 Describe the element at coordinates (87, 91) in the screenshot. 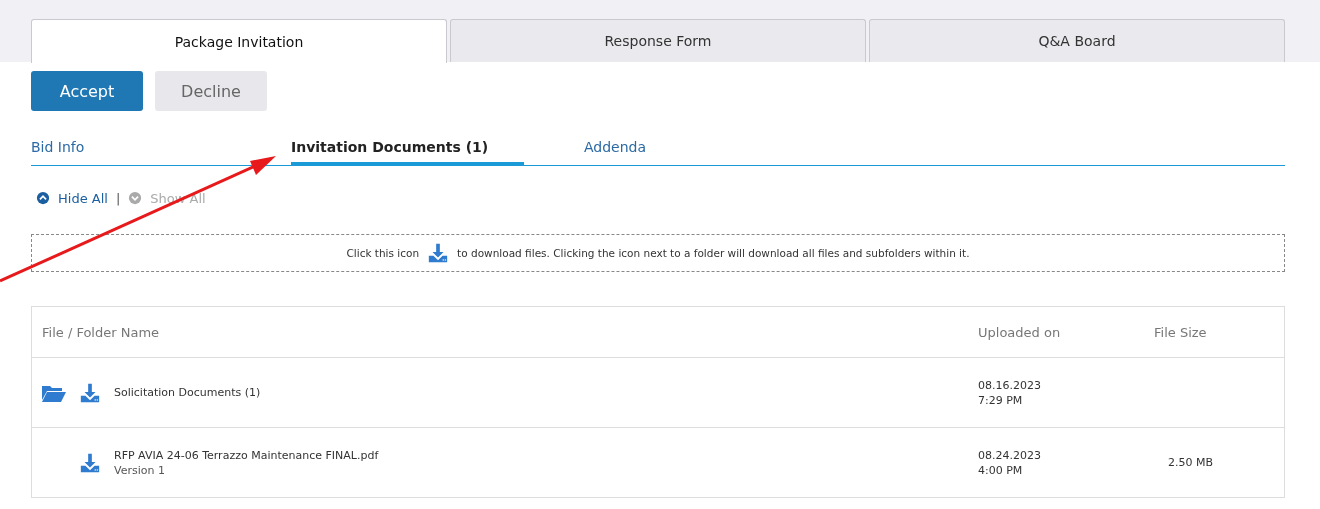

I see `accept-button: Accept` at that location.